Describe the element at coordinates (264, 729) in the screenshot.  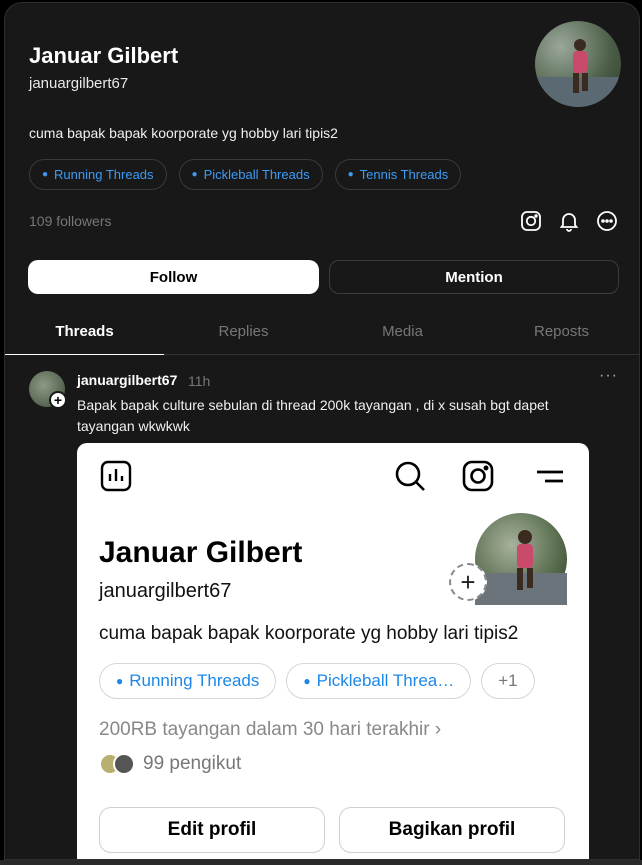
I see `views-text: 200RB tayangan dalam 30 hari terakhir` at that location.